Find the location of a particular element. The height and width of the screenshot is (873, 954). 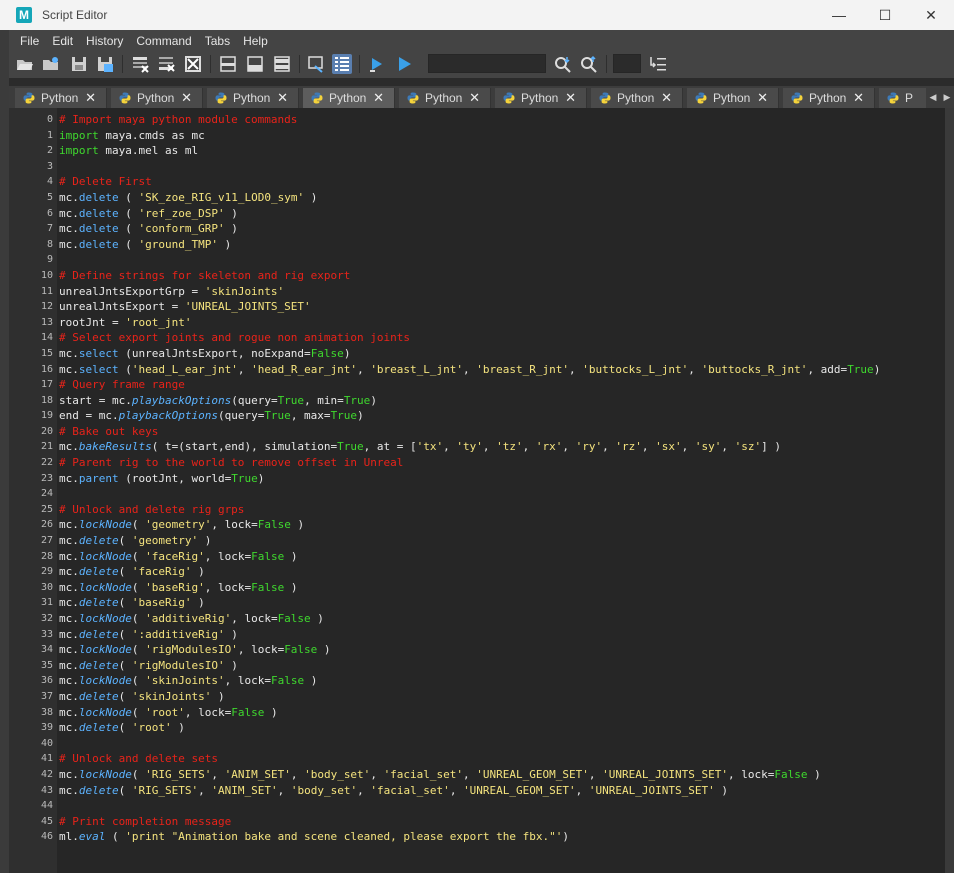

menu-help: Help is located at coordinates (255, 41).